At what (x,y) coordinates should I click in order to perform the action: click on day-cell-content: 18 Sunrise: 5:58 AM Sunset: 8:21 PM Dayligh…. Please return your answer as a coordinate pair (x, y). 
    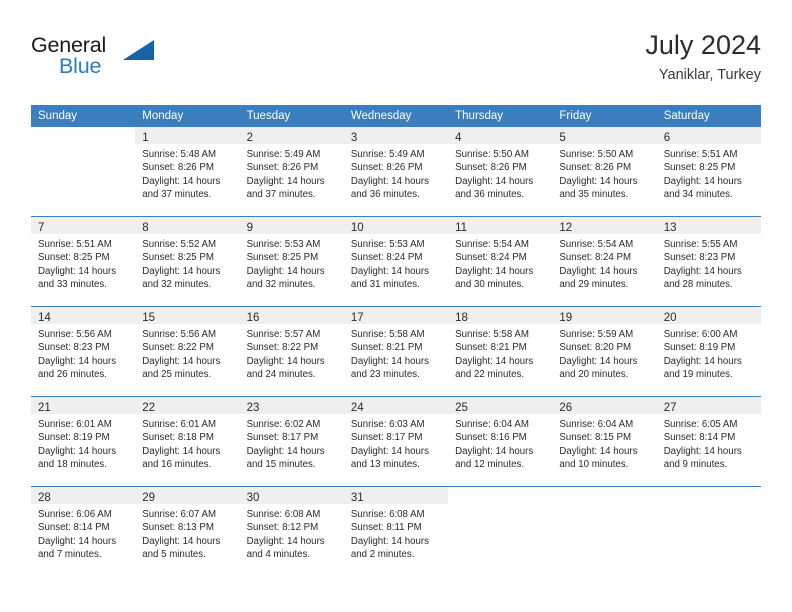
    Looking at the image, I should click on (500, 351).